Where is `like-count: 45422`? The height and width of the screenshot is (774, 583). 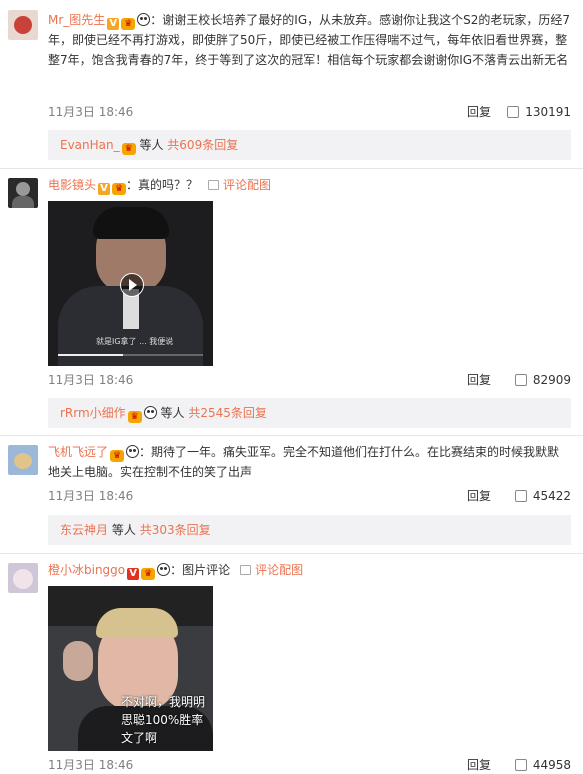
like-count: 45422 is located at coordinates (551, 496).